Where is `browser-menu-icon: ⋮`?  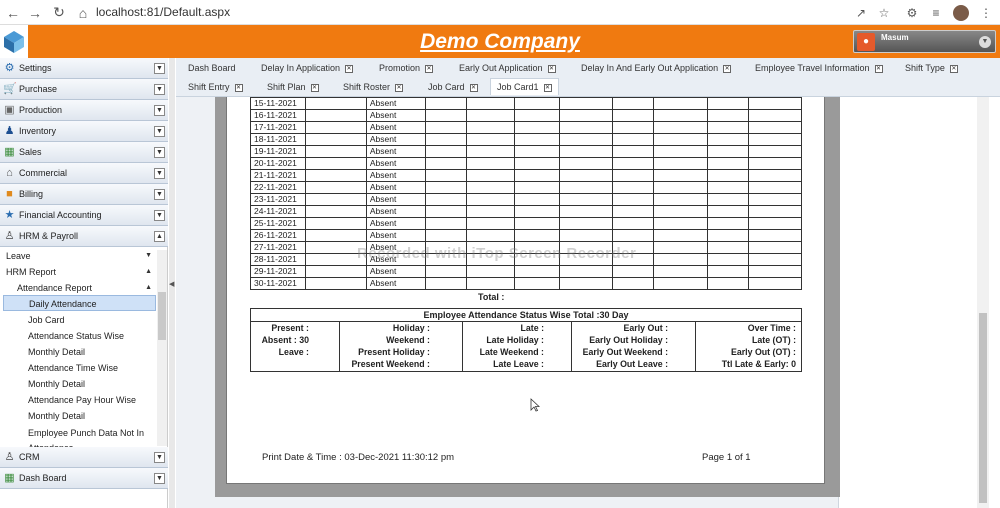 browser-menu-icon: ⋮ is located at coordinates (986, 12).